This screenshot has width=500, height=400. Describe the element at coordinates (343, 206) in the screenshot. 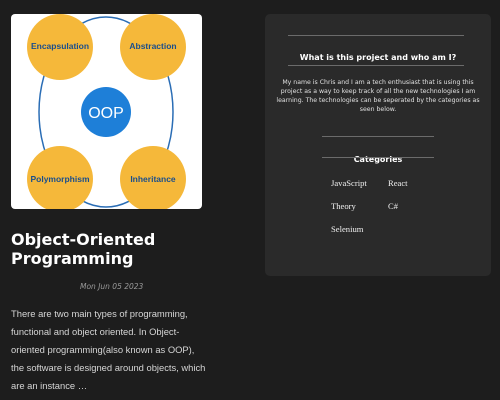

I see `category-link-theory: Theory` at that location.